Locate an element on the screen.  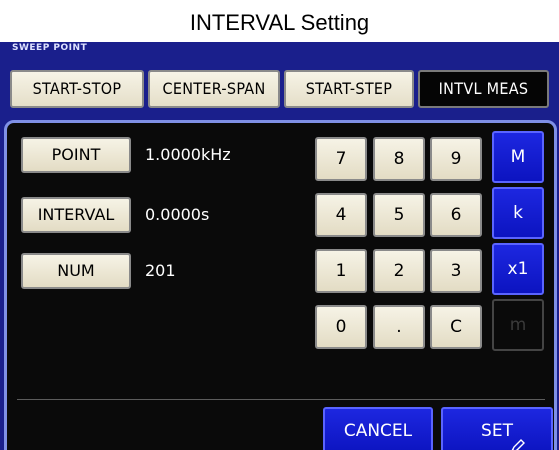
num-button: NUM is located at coordinates (76, 271).